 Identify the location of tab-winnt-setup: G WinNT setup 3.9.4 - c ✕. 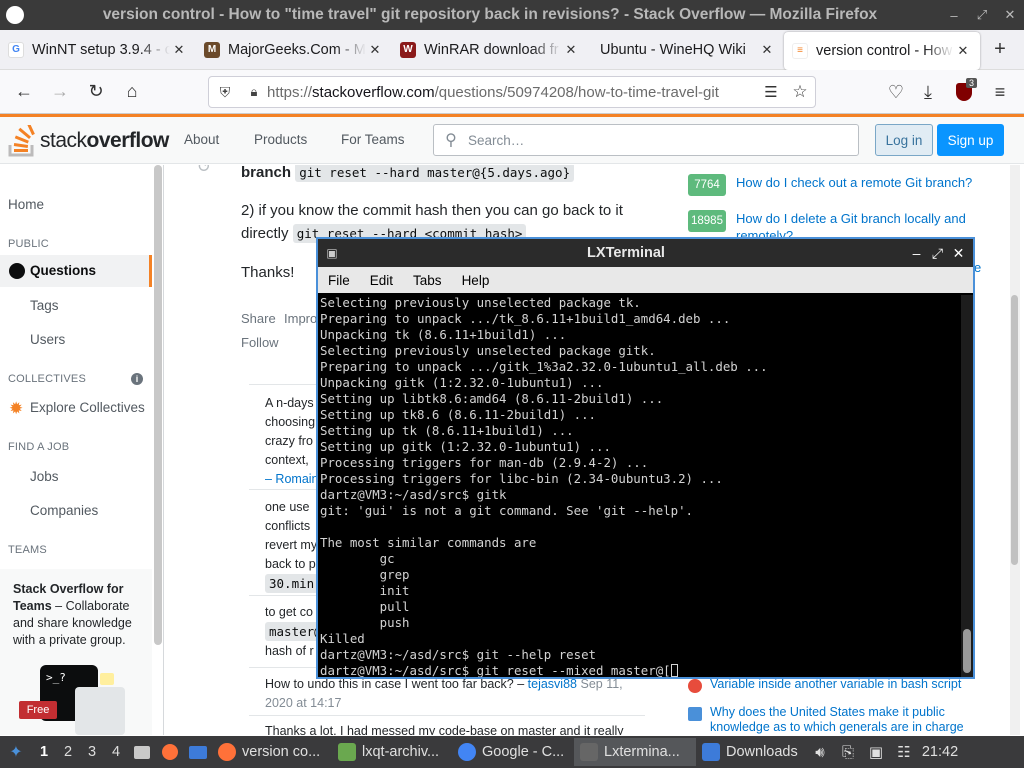
(98, 49).